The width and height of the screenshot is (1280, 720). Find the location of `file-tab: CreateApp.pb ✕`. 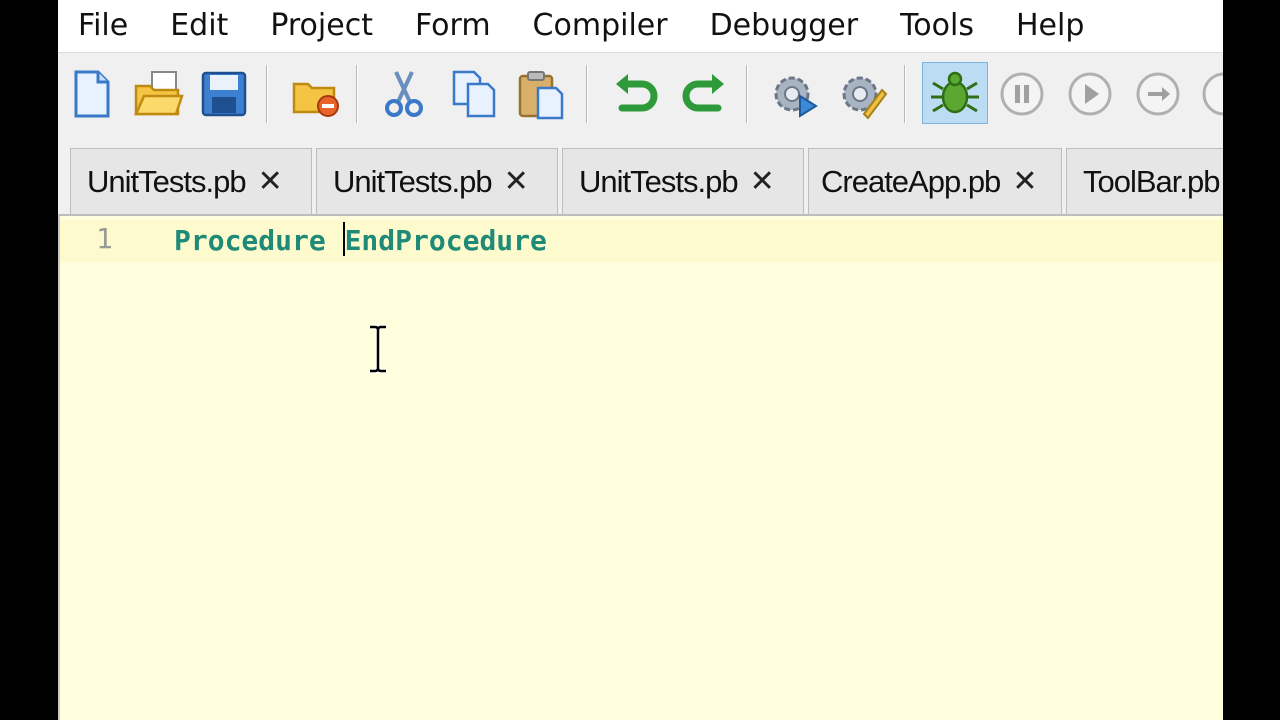

file-tab: CreateApp.pb ✕ is located at coordinates (935, 181).